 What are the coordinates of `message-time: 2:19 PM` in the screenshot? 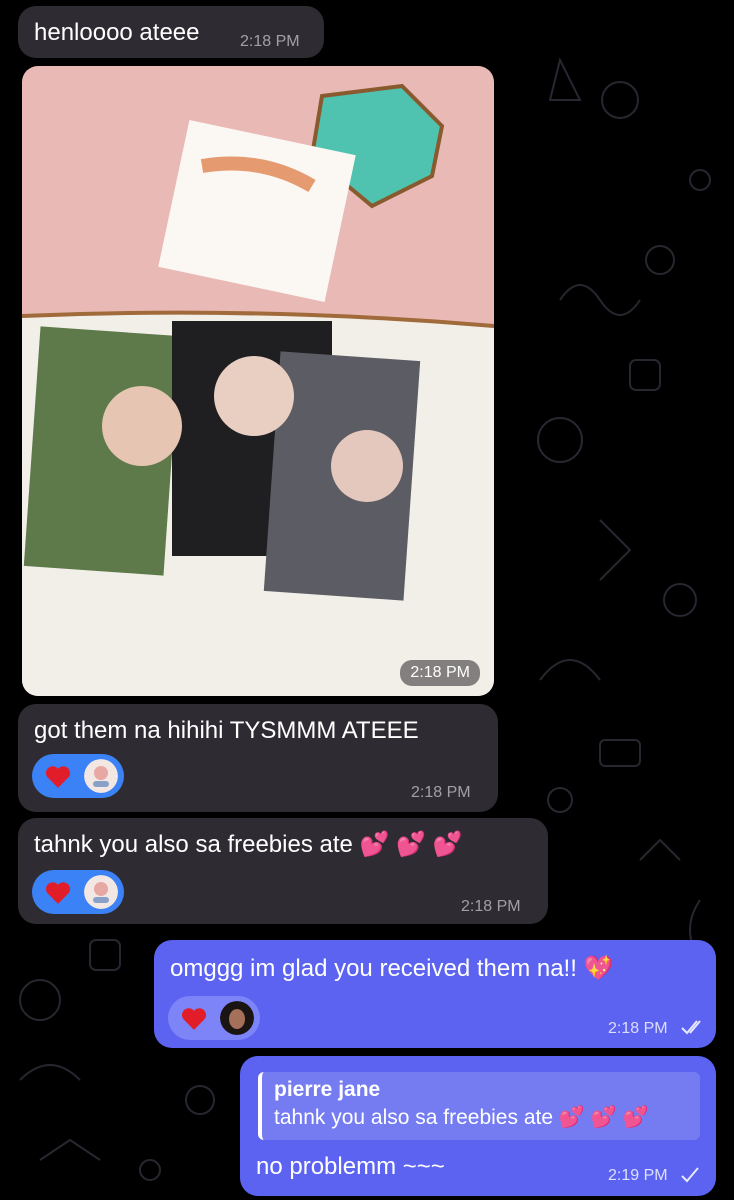 It's located at (638, 1175).